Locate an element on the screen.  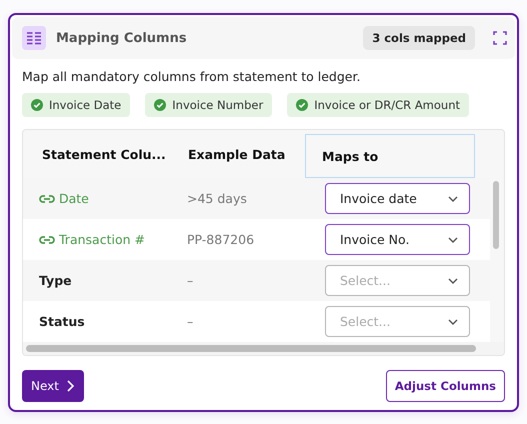
list-icon is located at coordinates (34, 38).